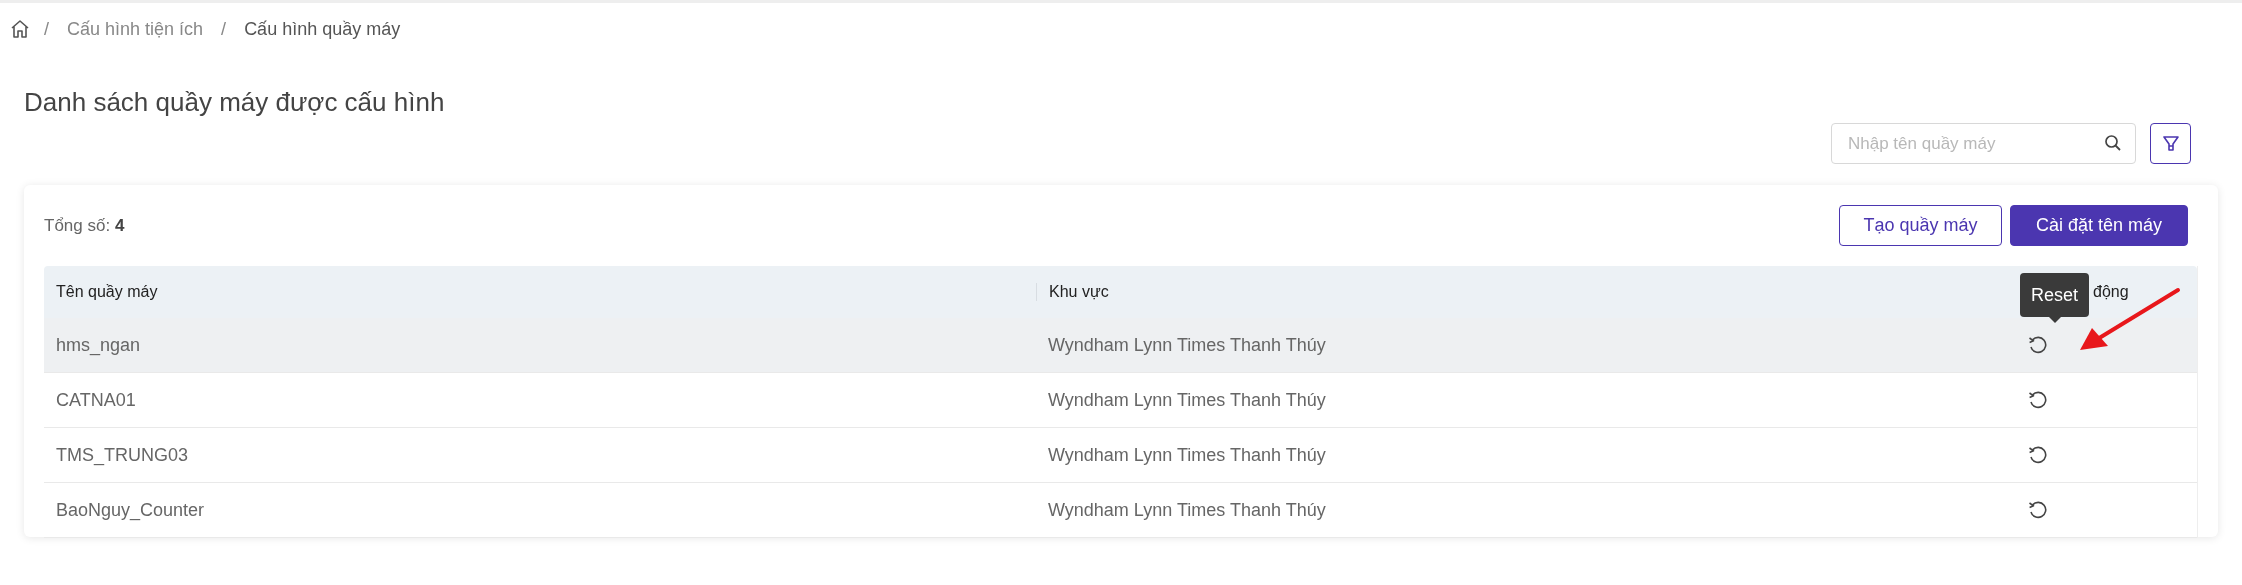 Image resolution: width=2242 pixels, height=585 pixels. Describe the element at coordinates (2111, 292) in the screenshot. I see `column-header: động` at that location.